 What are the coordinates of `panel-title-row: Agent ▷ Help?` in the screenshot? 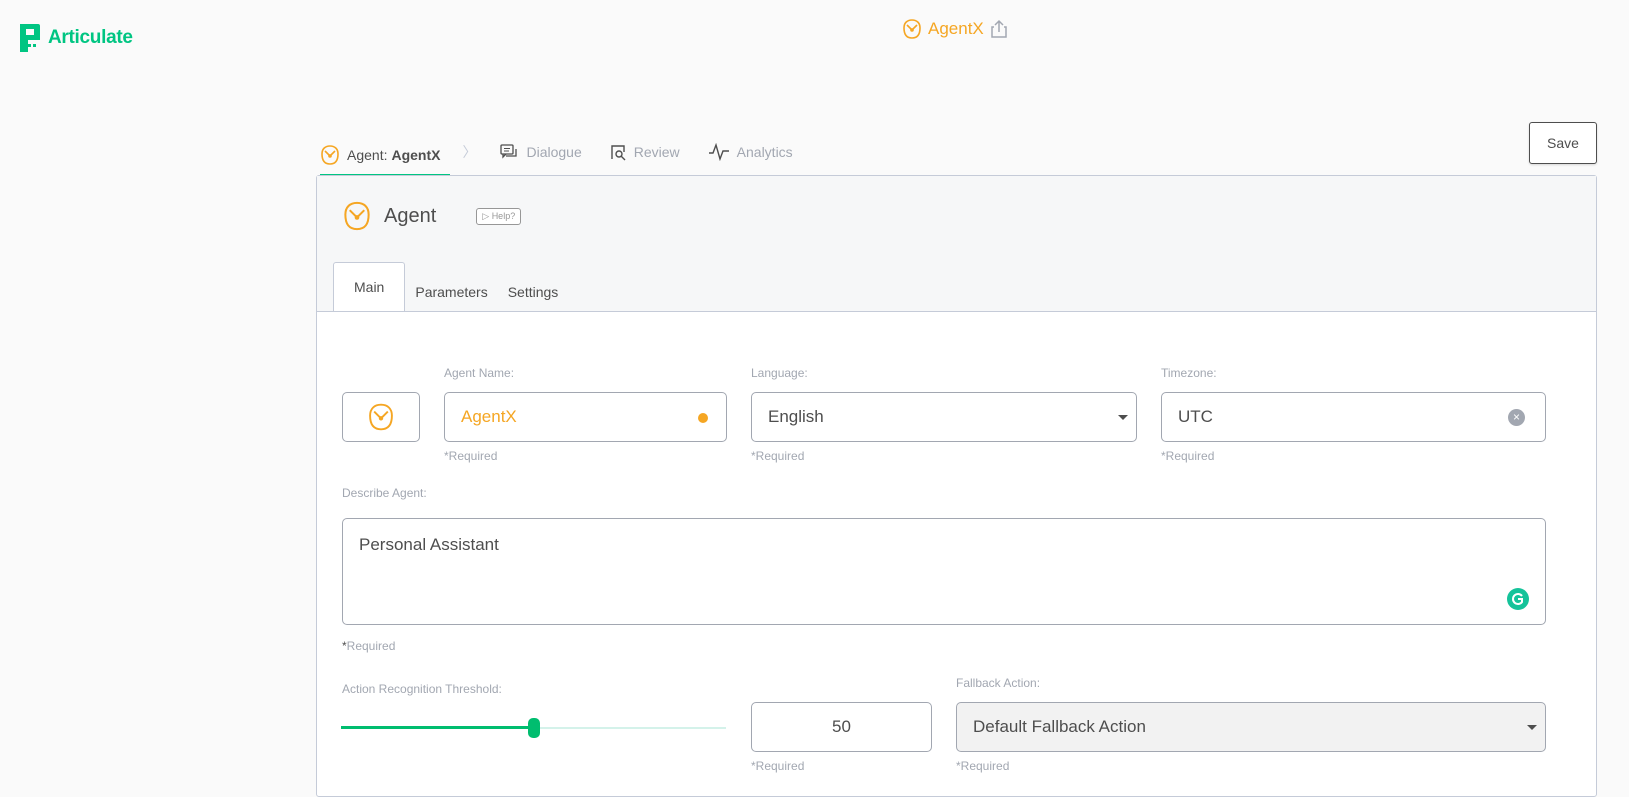 It's located at (432, 216).